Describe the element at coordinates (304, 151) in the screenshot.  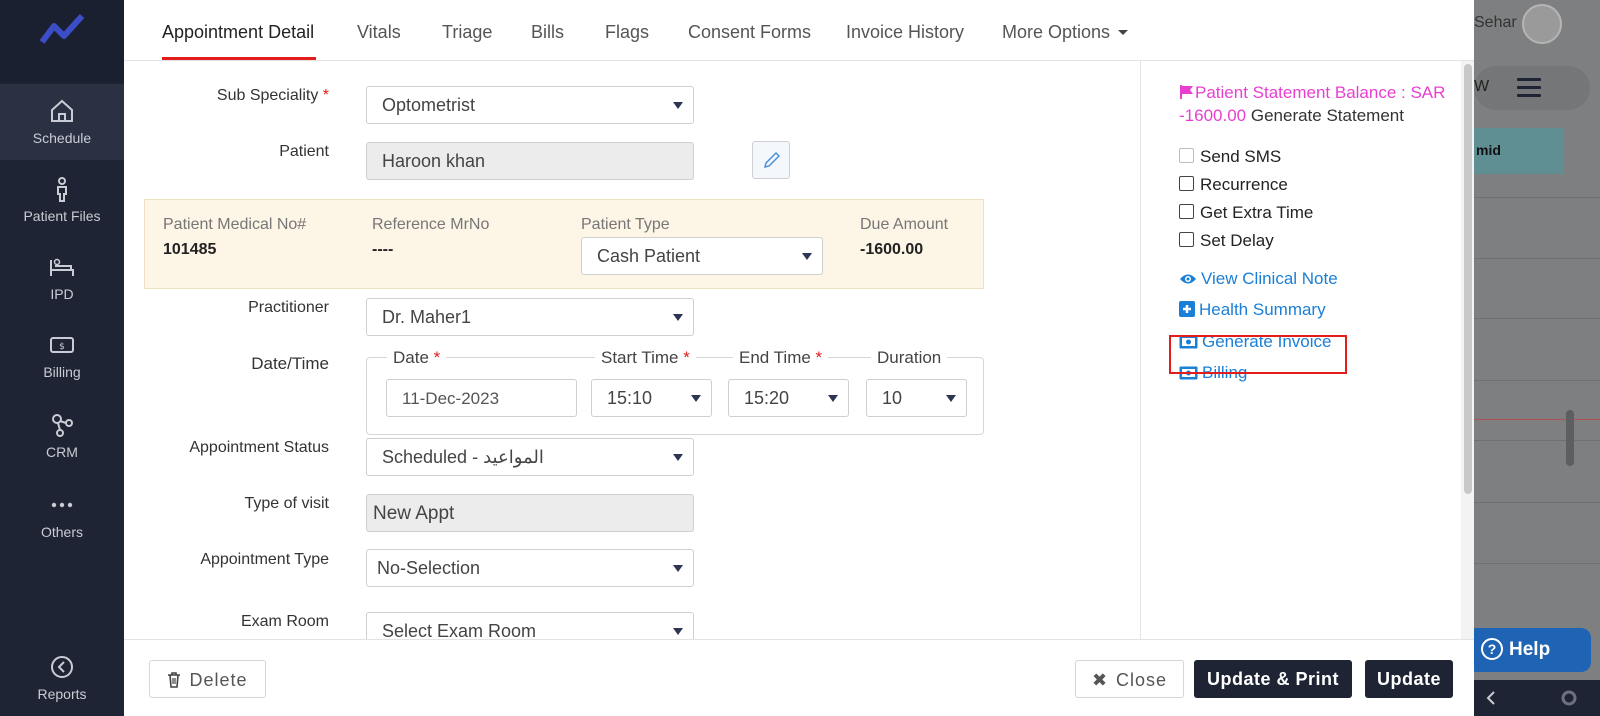
I see `patient-label: Patient` at that location.